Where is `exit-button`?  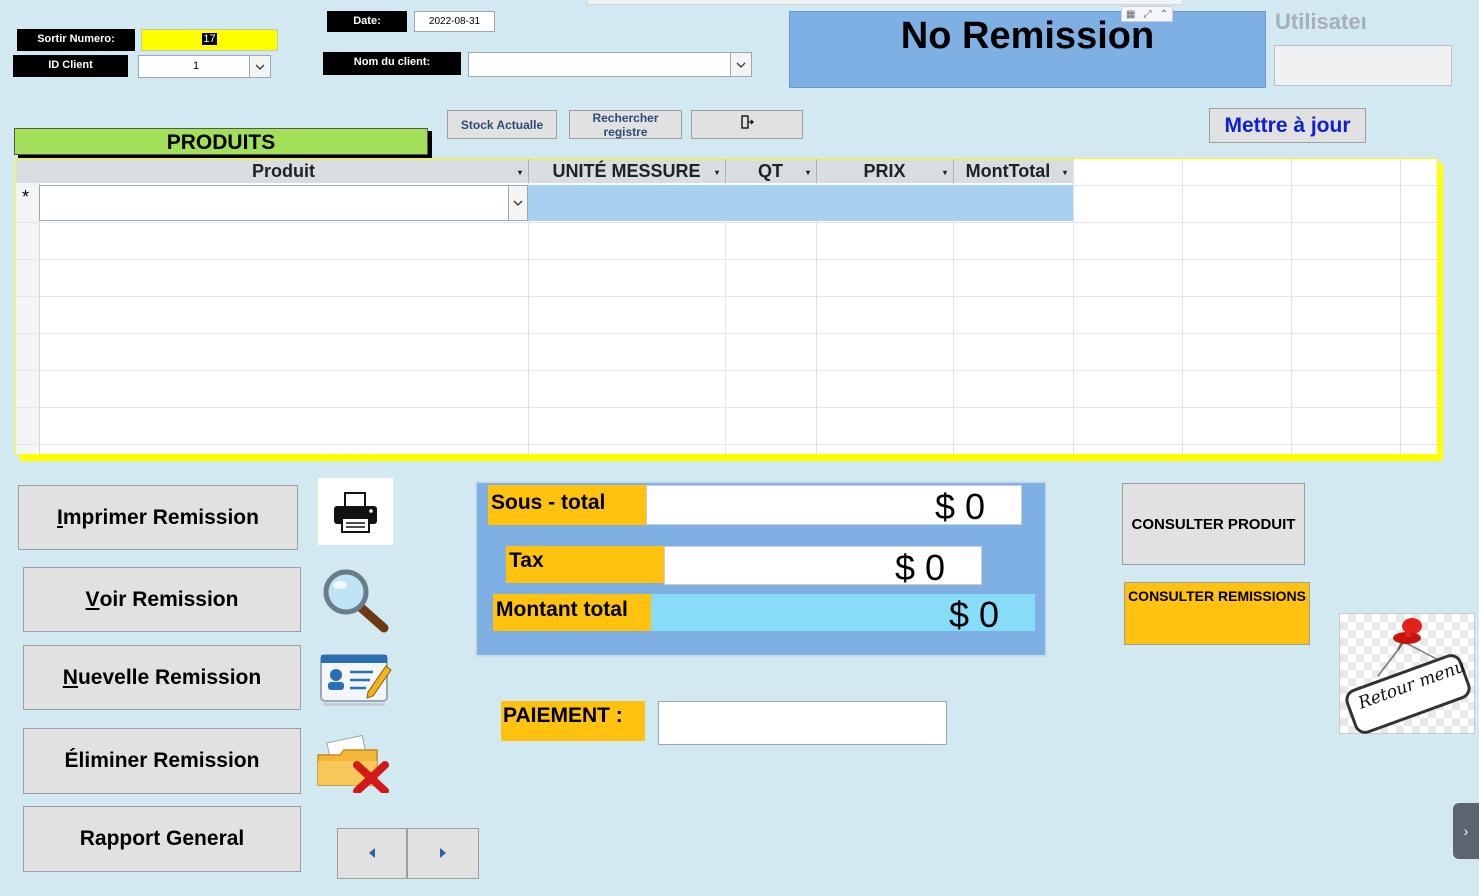 exit-button is located at coordinates (747, 124).